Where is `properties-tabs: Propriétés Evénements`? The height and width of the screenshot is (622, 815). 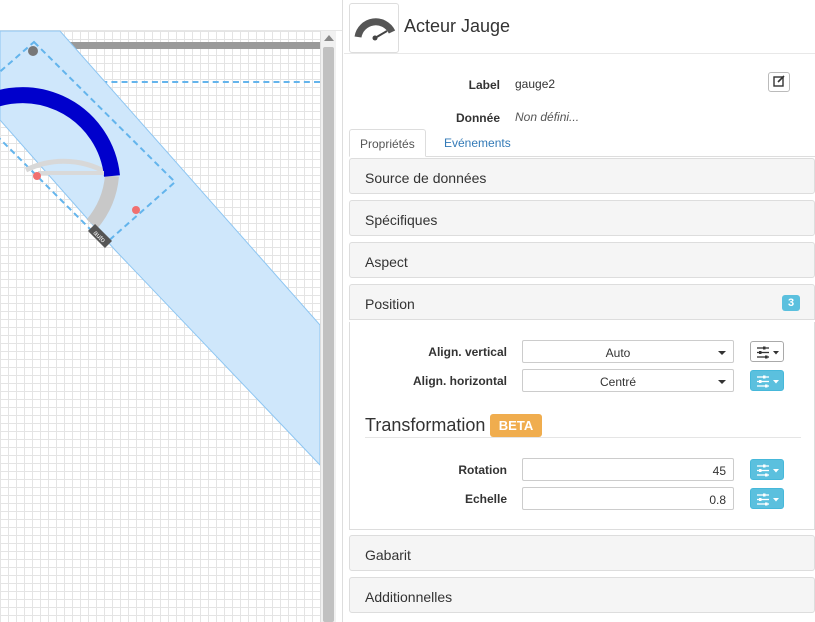 properties-tabs: Propriétés Evénements is located at coordinates (582, 143).